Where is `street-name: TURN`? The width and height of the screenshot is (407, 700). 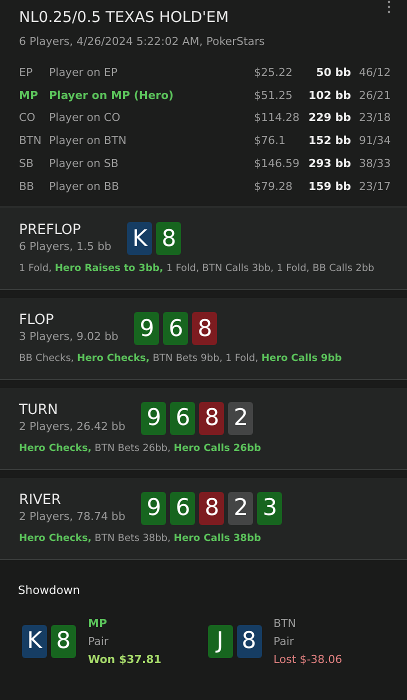
street-name: TURN is located at coordinates (39, 410).